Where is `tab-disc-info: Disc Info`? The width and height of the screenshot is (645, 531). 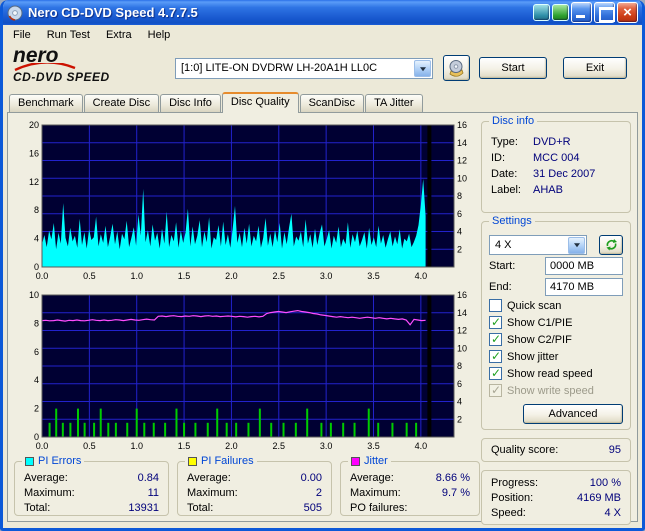 tab-disc-info: Disc Info is located at coordinates (190, 103).